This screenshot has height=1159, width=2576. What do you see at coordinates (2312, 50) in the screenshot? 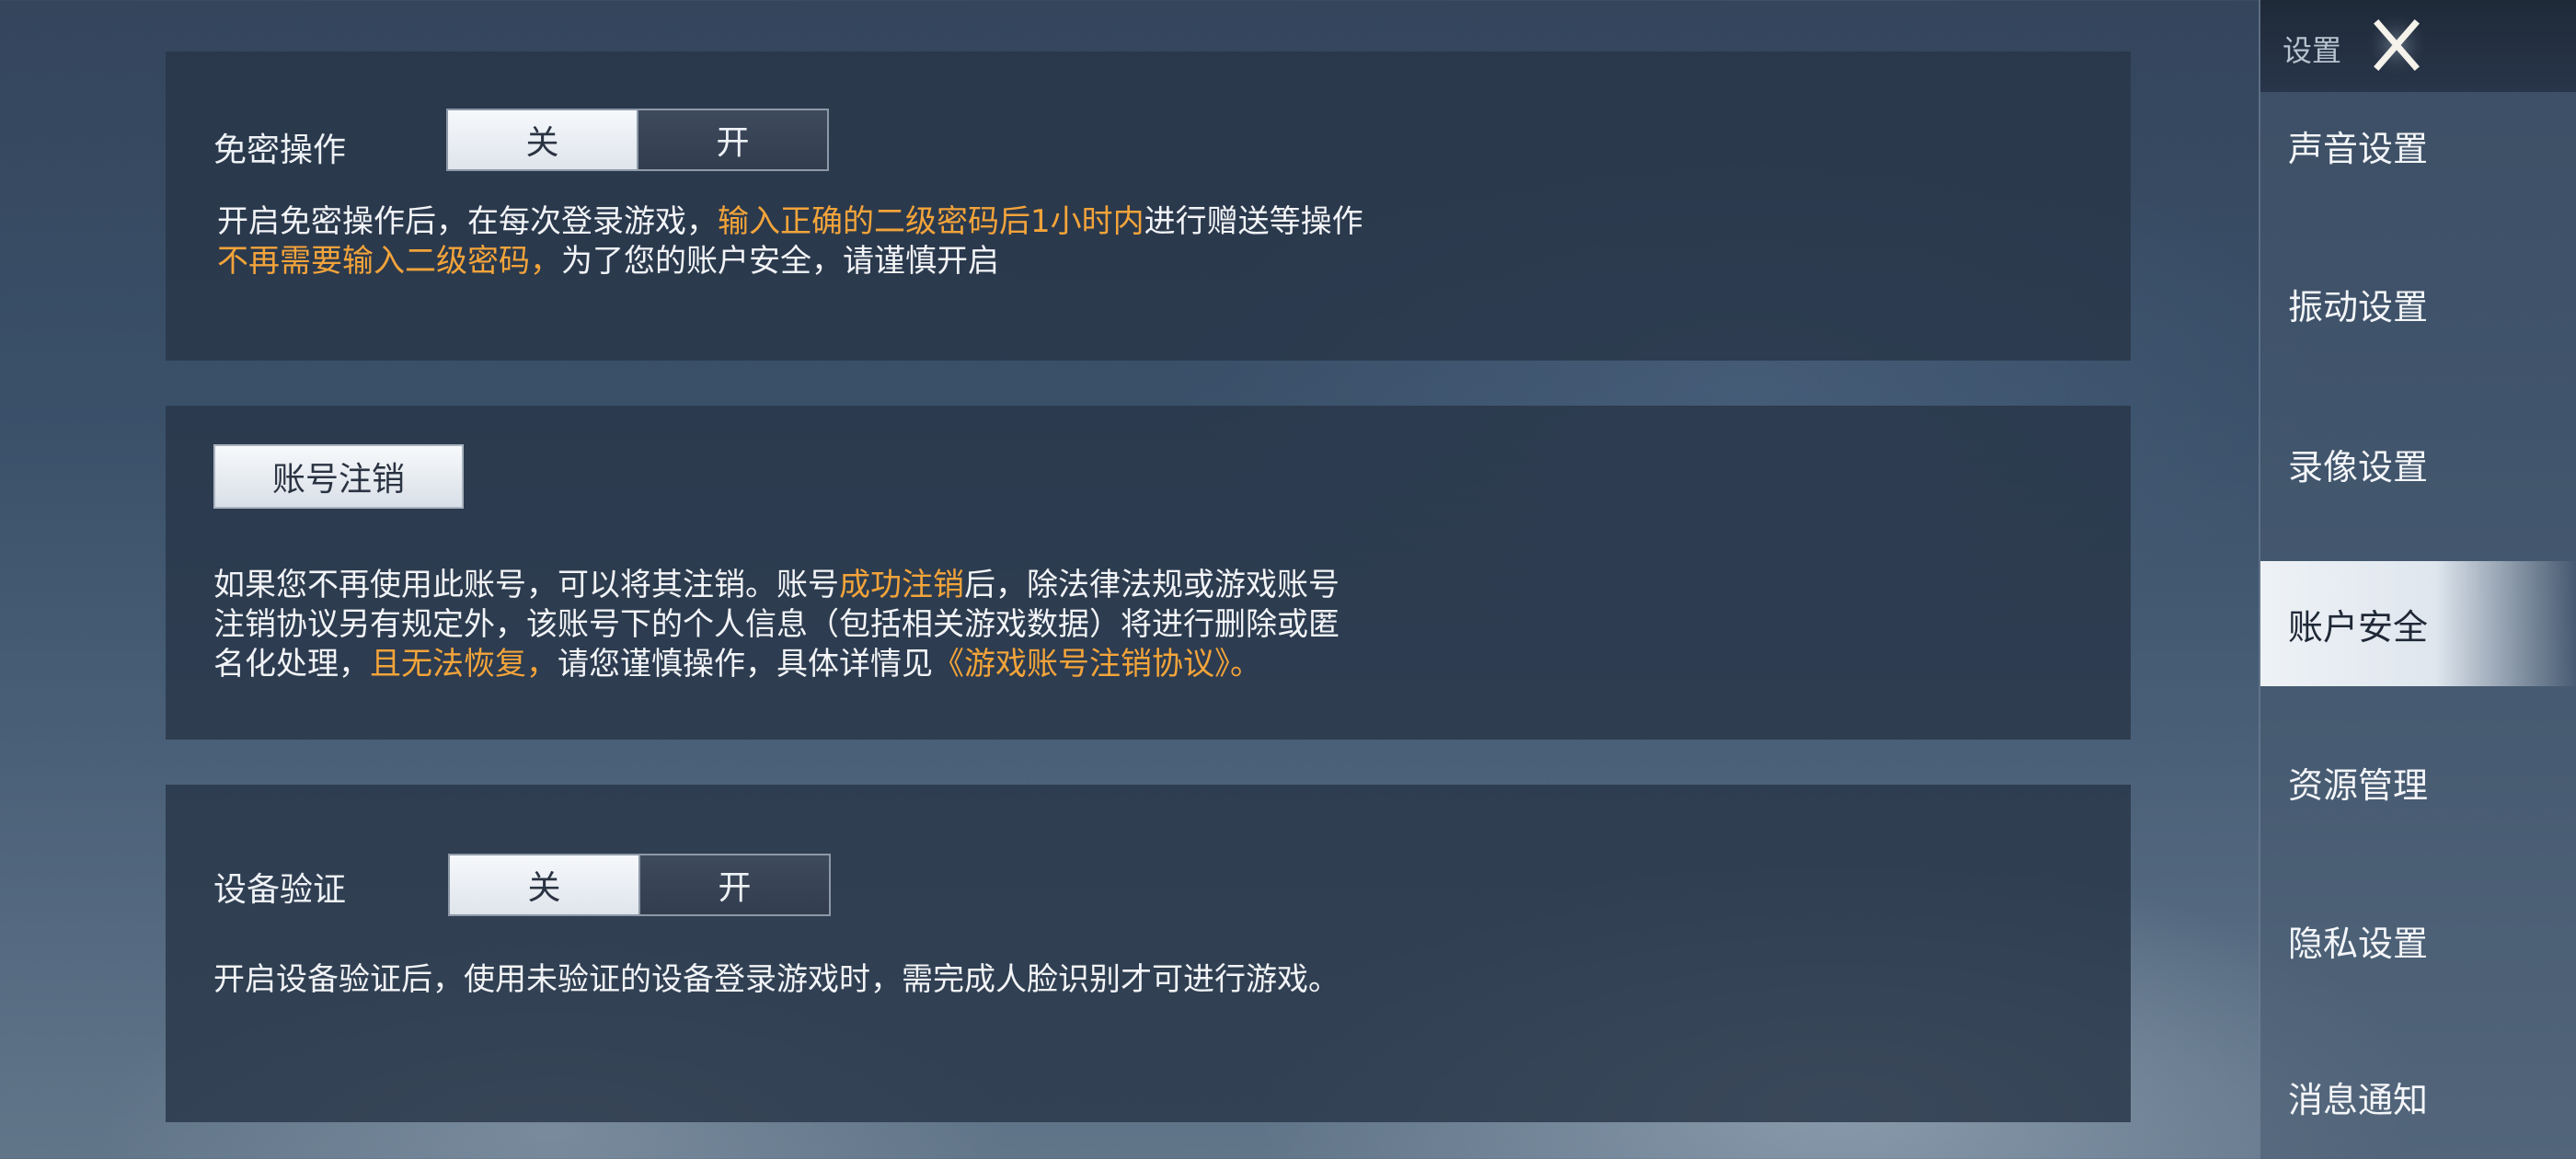
I see `sidebar-title: 设置` at bounding box center [2312, 50].